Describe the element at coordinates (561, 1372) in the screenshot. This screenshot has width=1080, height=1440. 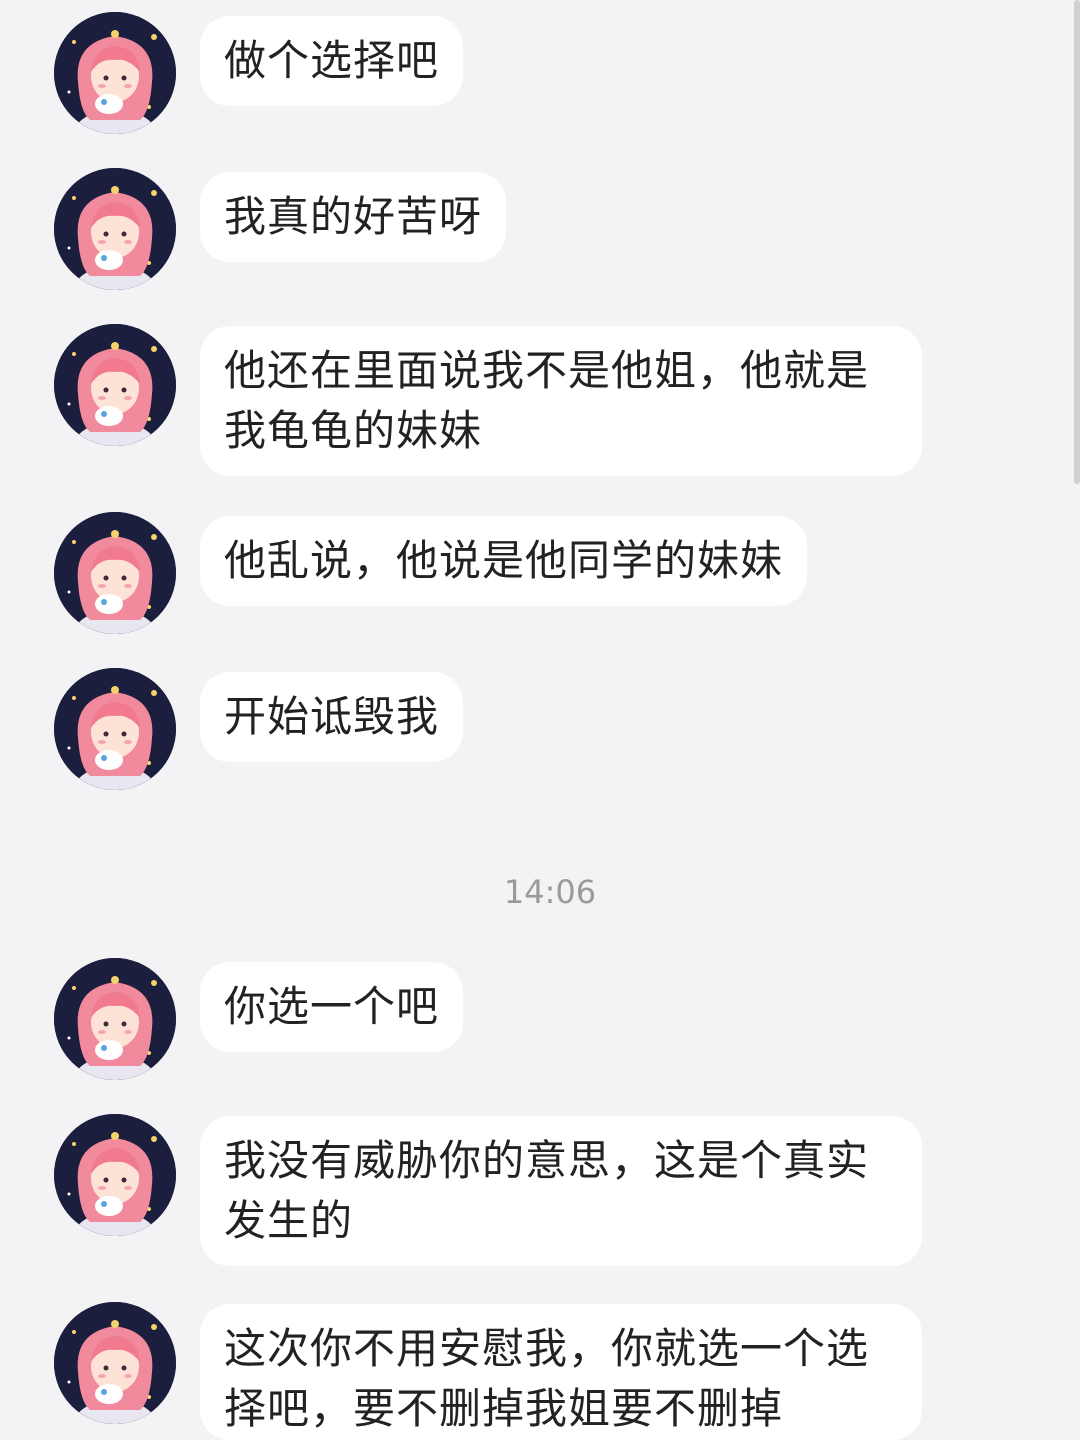
I see `message-bubble: 这次你不用安慰我，你就选一个选择吧，要不删掉我姐要不删掉` at that location.